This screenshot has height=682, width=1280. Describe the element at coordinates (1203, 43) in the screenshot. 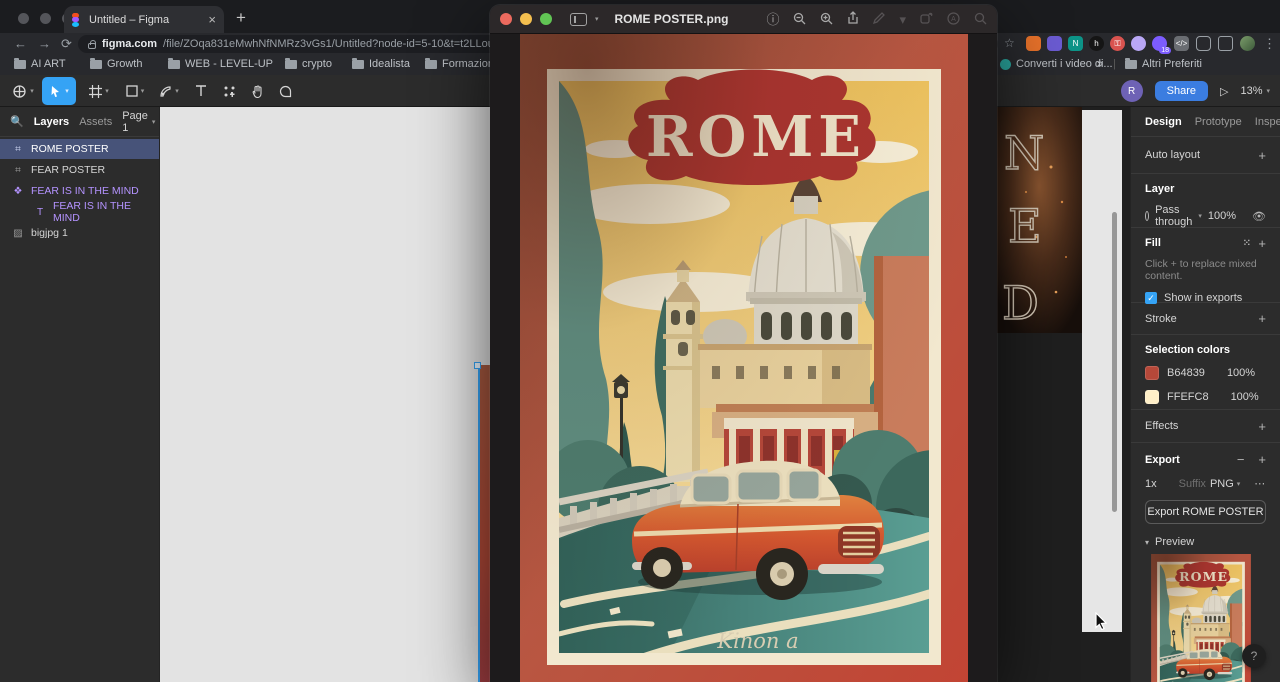

I see `extensions-puzzle-icon` at that location.